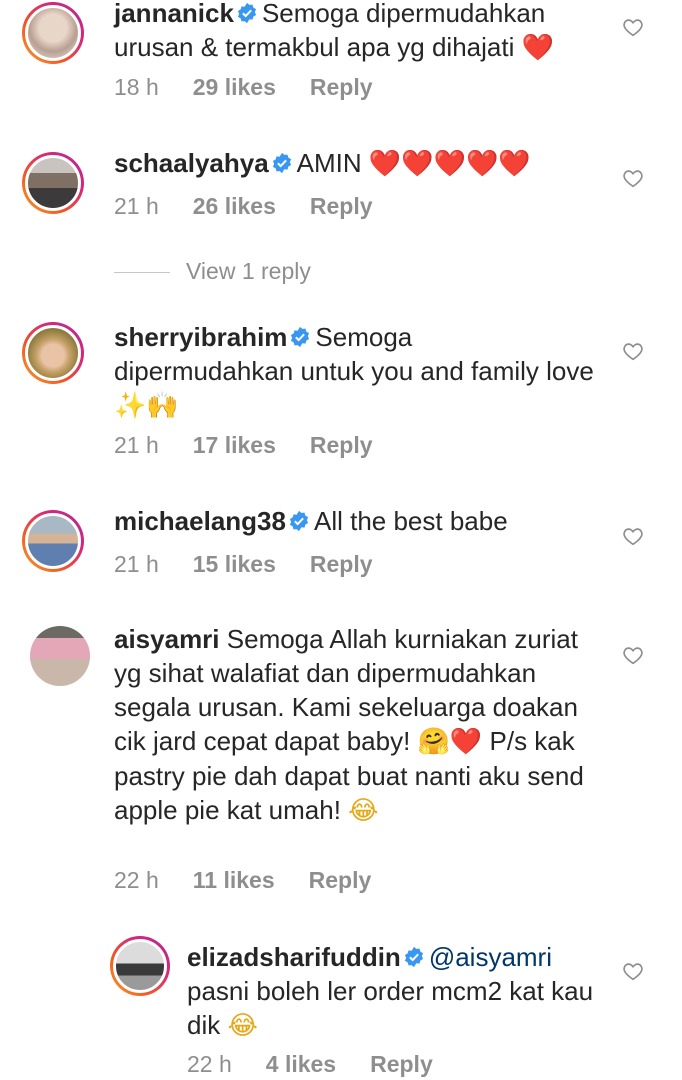 The image size is (682, 1080). I want to click on comment-meta: 18 h 29 likes Reply, so click(243, 87).